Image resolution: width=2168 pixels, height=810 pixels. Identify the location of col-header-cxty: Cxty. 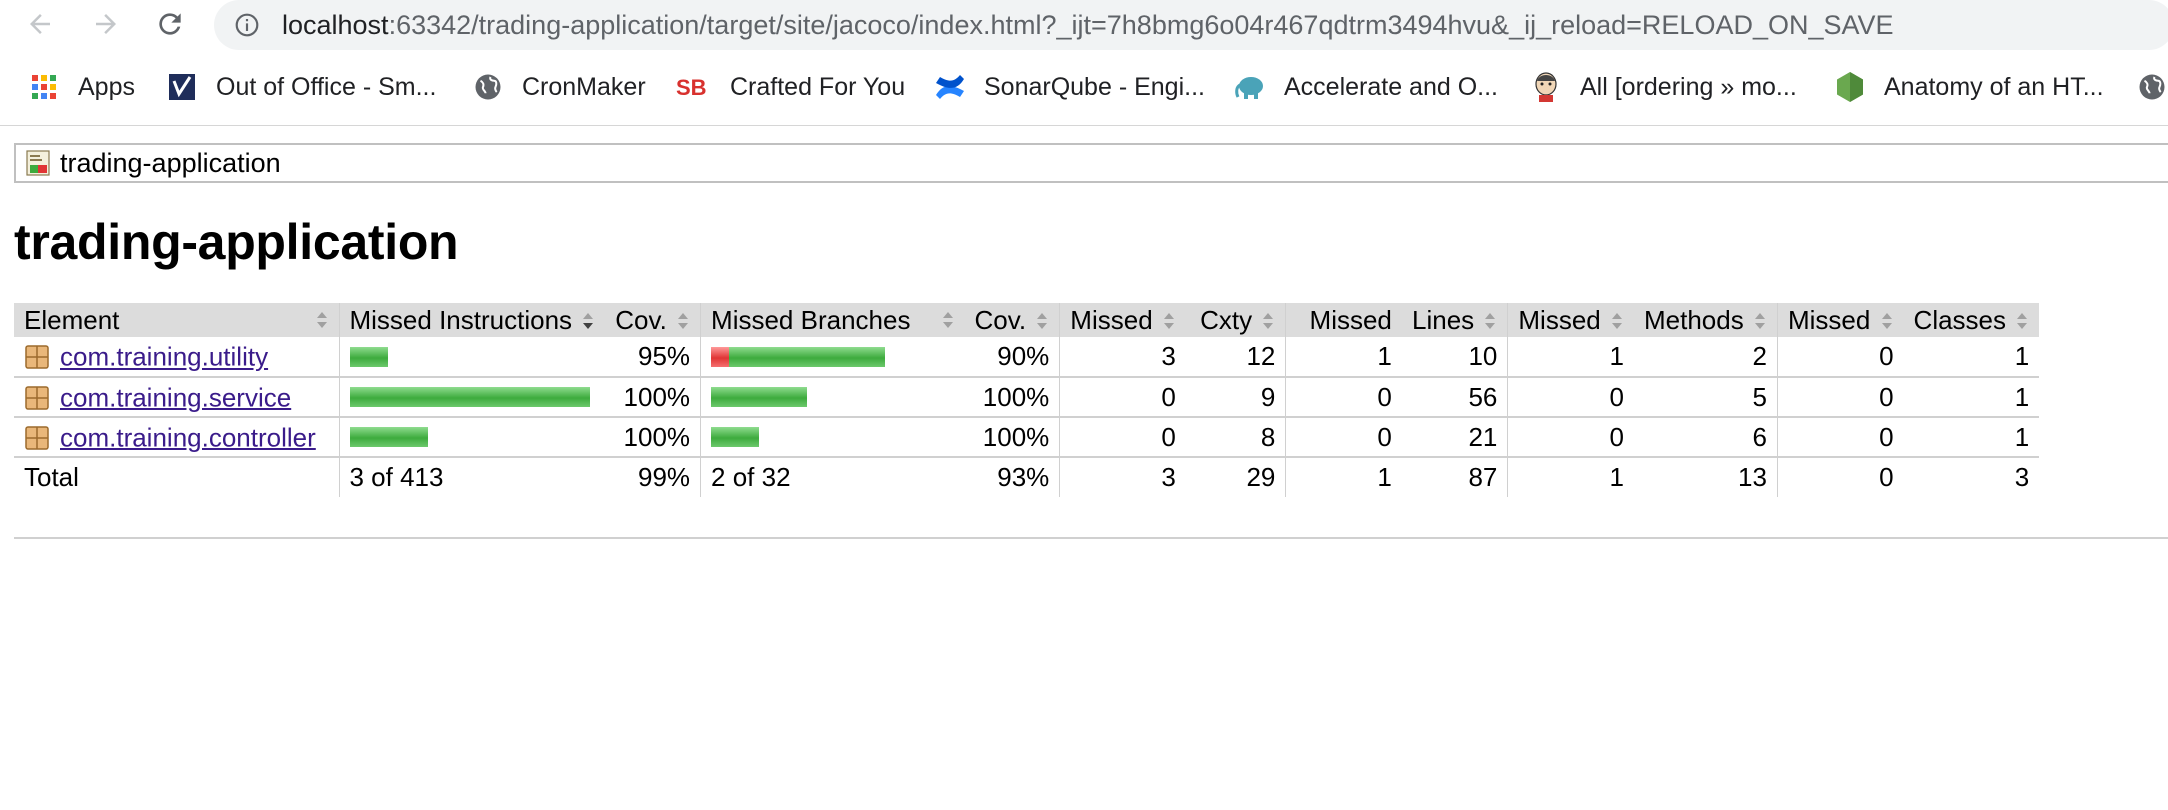
(1235, 320).